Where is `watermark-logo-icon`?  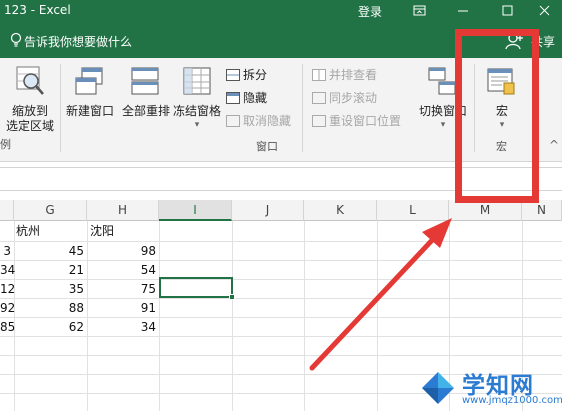 watermark-logo-icon is located at coordinates (438, 388).